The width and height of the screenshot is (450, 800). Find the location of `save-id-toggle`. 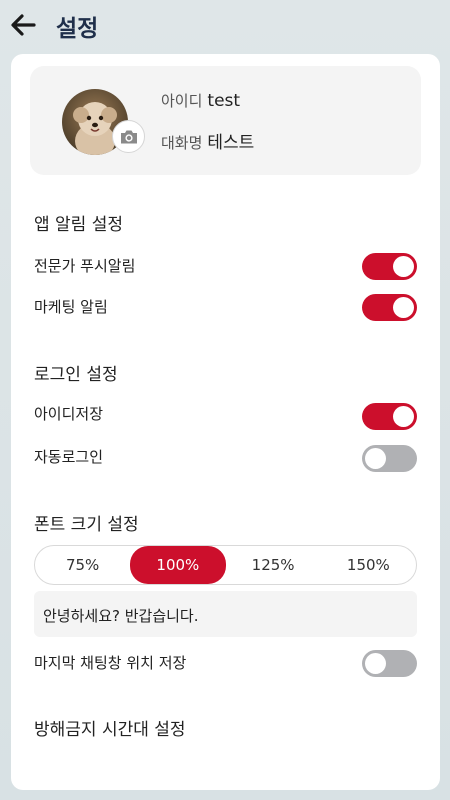

save-id-toggle is located at coordinates (389, 416).